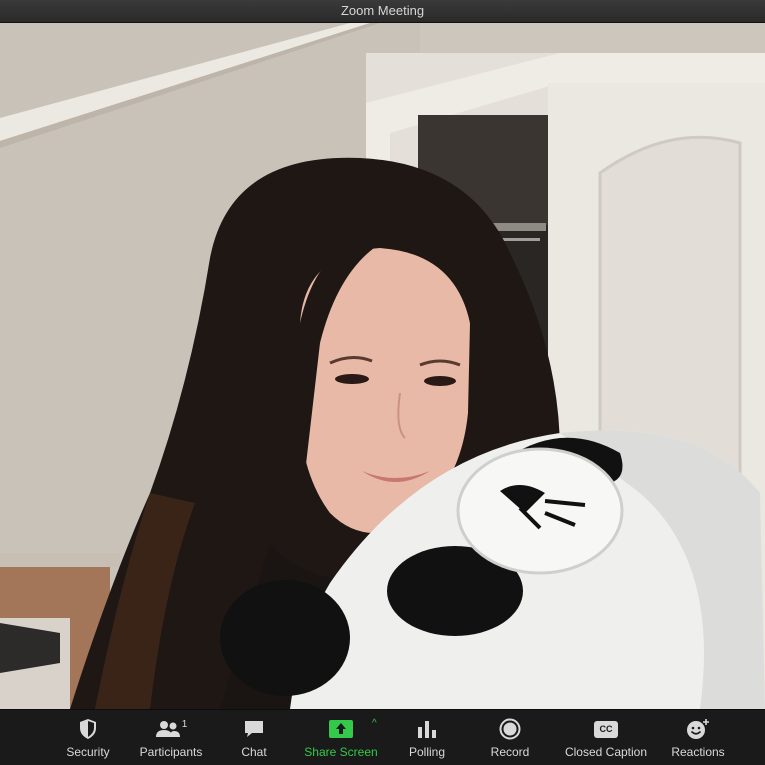  Describe the element at coordinates (341, 752) in the screenshot. I see `share-screen-label: Share Screen` at that location.